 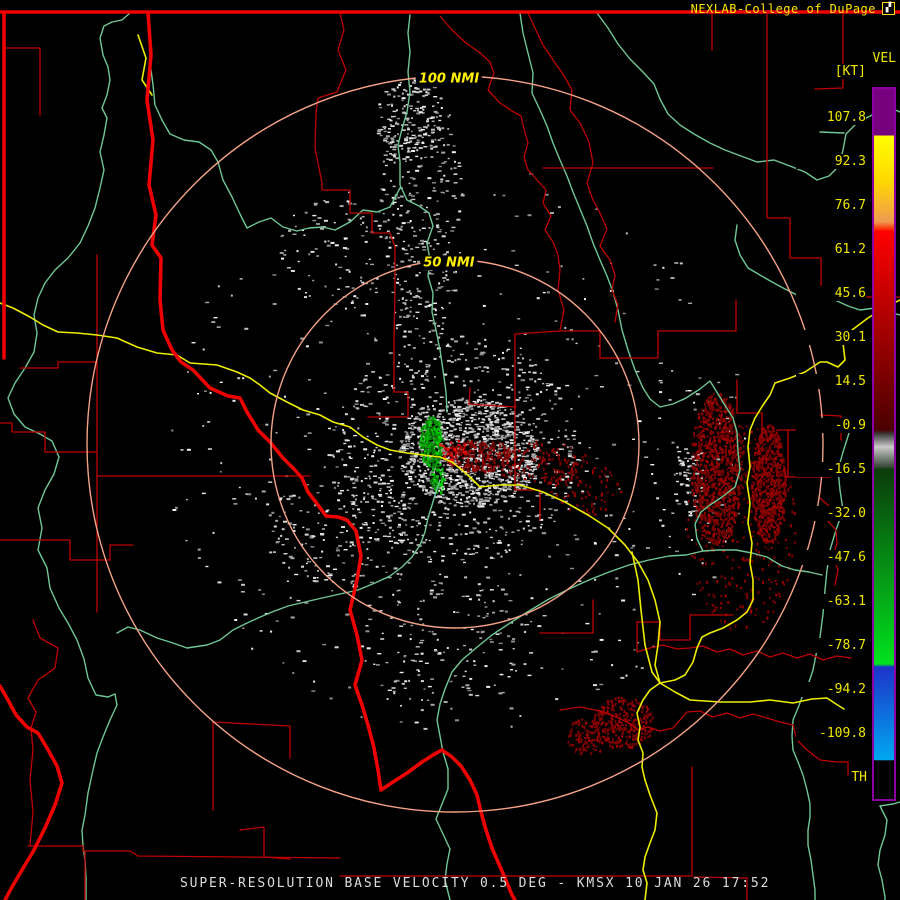 I want to click on colorbar-tick-label: -47.6, so click(x=831, y=557).